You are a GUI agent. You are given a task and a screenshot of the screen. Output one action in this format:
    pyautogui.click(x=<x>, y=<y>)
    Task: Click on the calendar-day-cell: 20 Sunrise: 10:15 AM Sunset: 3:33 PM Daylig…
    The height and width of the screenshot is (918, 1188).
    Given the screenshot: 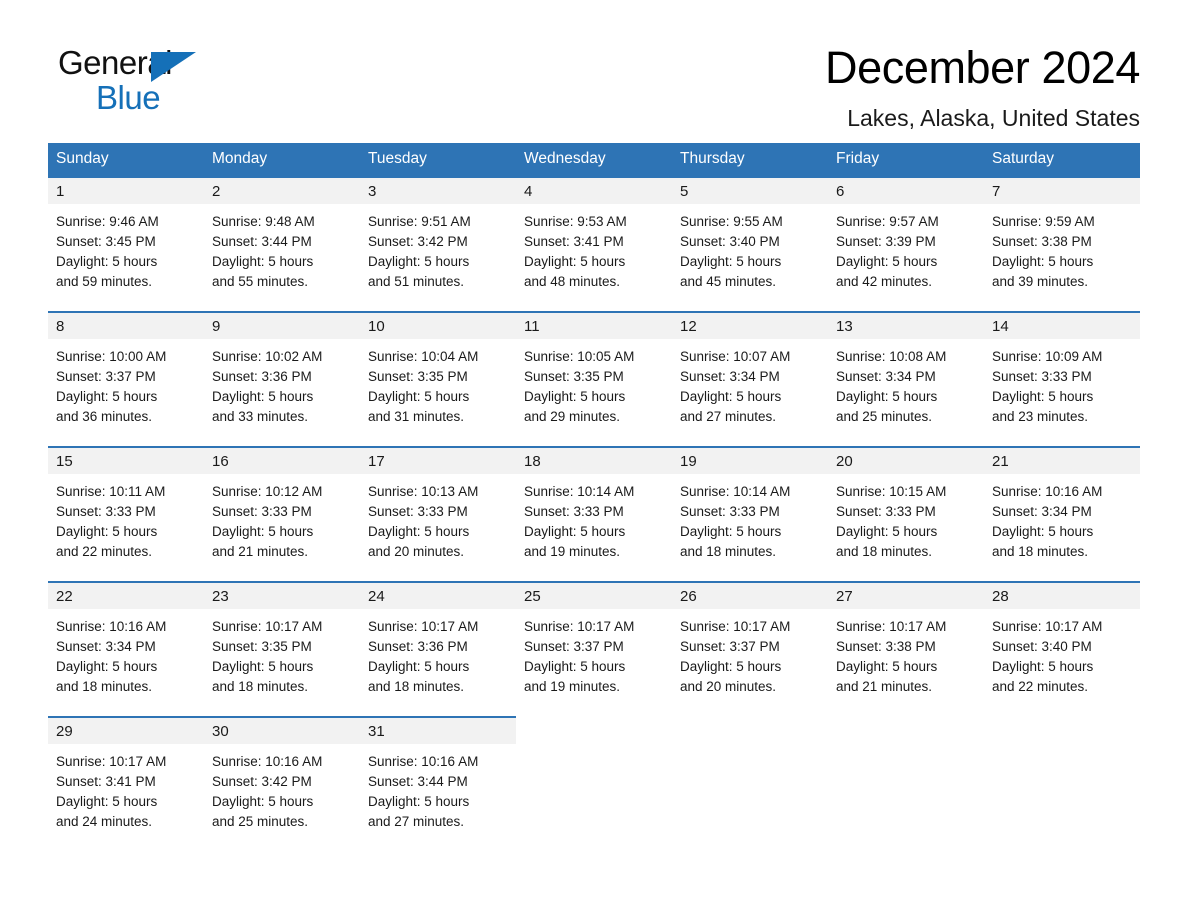 What is the action you would take?
    pyautogui.click(x=906, y=513)
    